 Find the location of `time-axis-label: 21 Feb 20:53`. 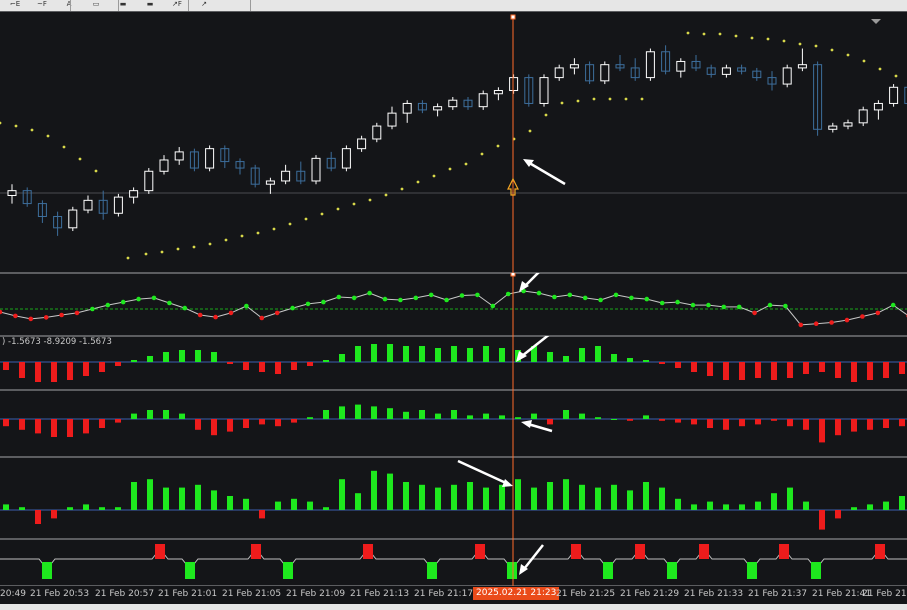

time-axis-label: 21 Feb 20:53 is located at coordinates (60, 594).